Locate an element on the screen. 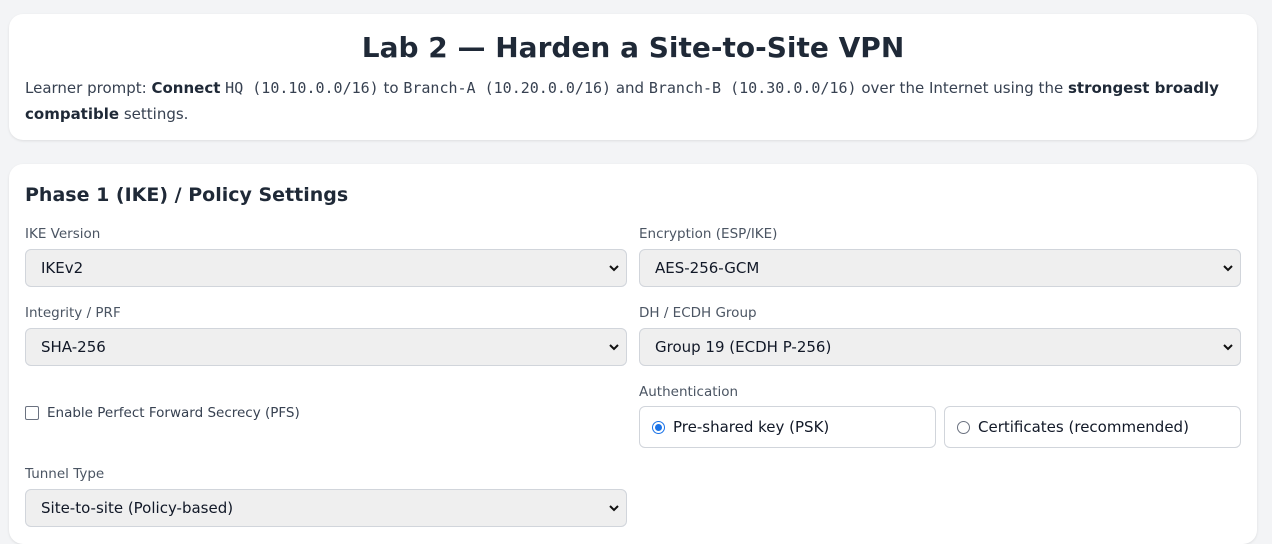 The height and width of the screenshot is (544, 1272). prompt-to: to is located at coordinates (391, 88).